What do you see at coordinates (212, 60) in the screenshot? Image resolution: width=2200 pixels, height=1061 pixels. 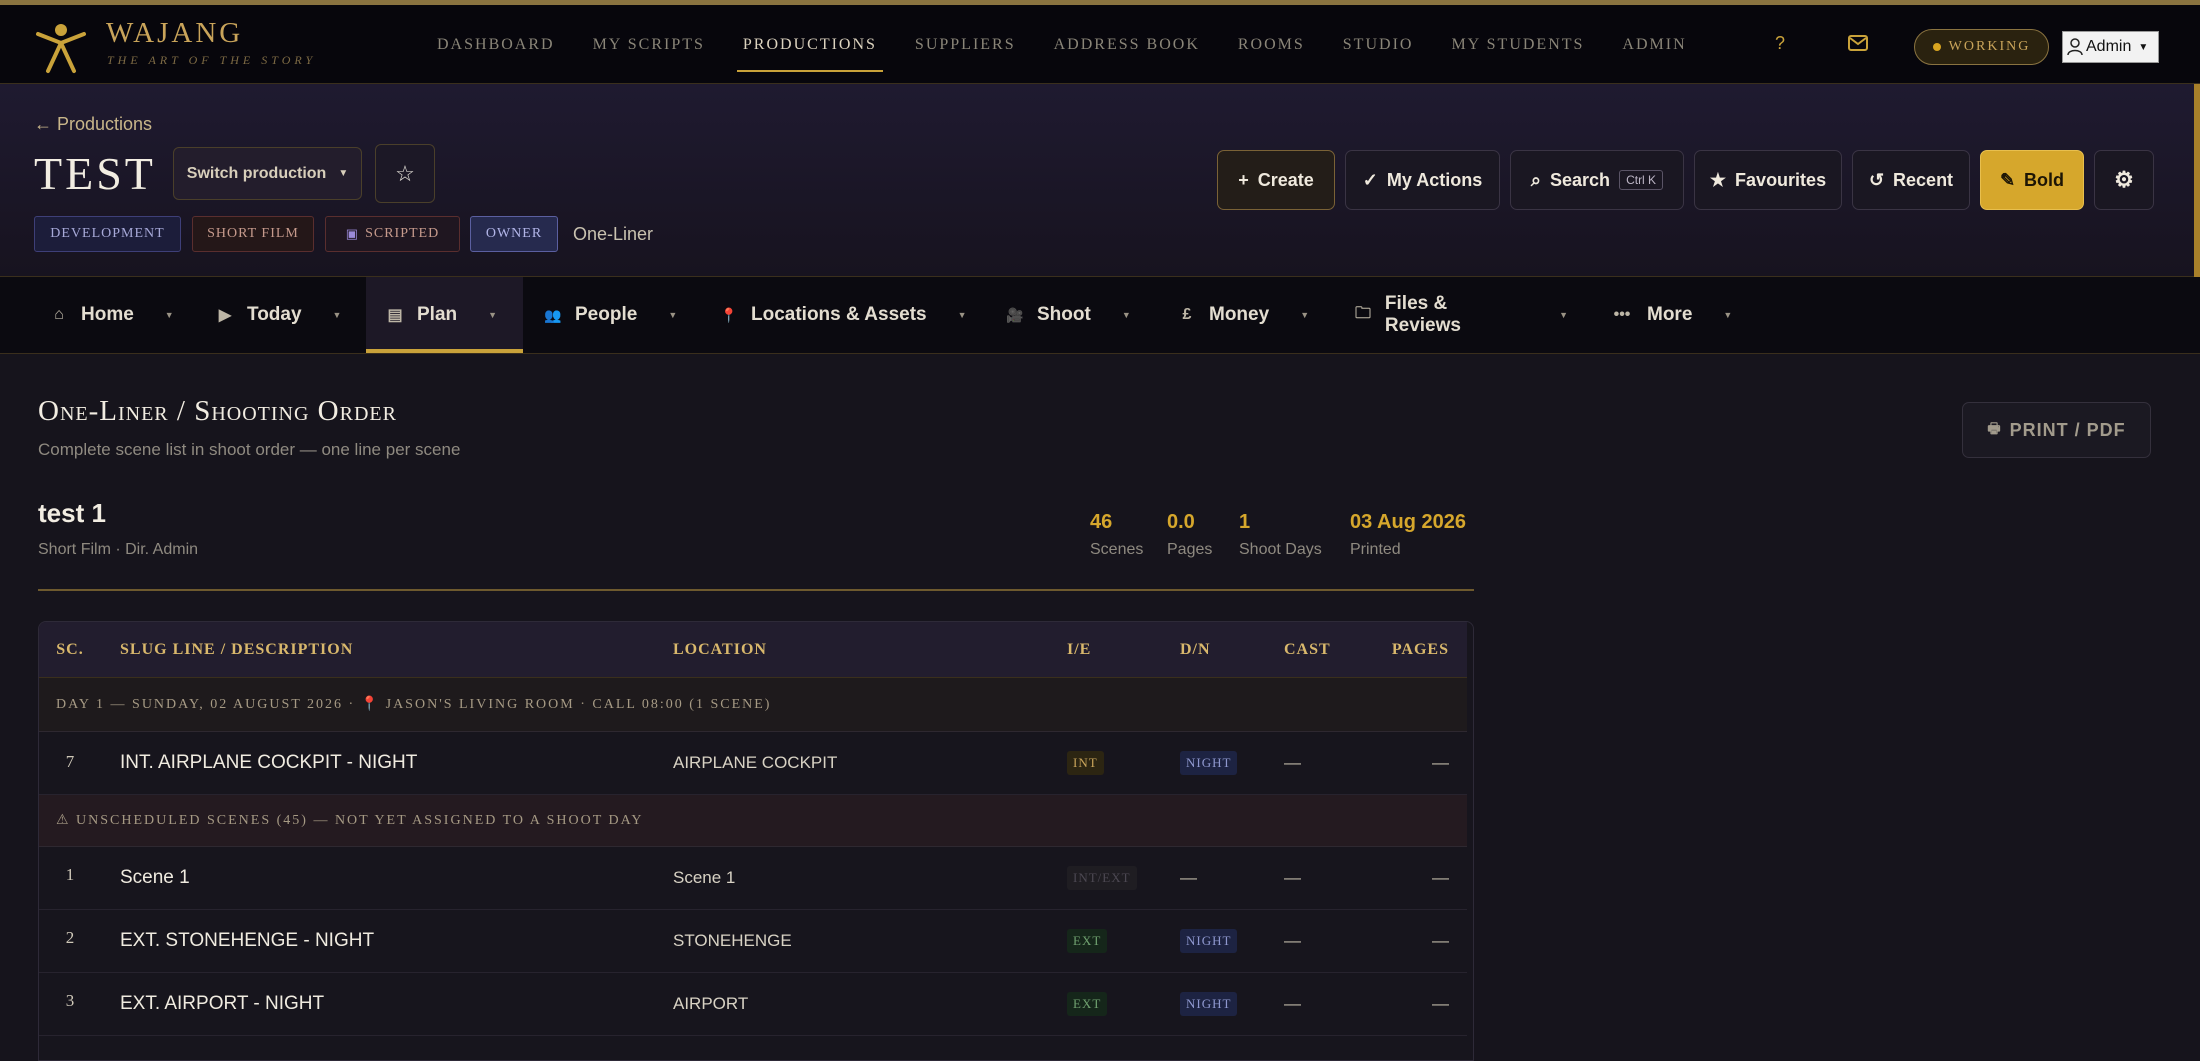 I see `brand-tagline: THE ART OF THE STORY` at bounding box center [212, 60].